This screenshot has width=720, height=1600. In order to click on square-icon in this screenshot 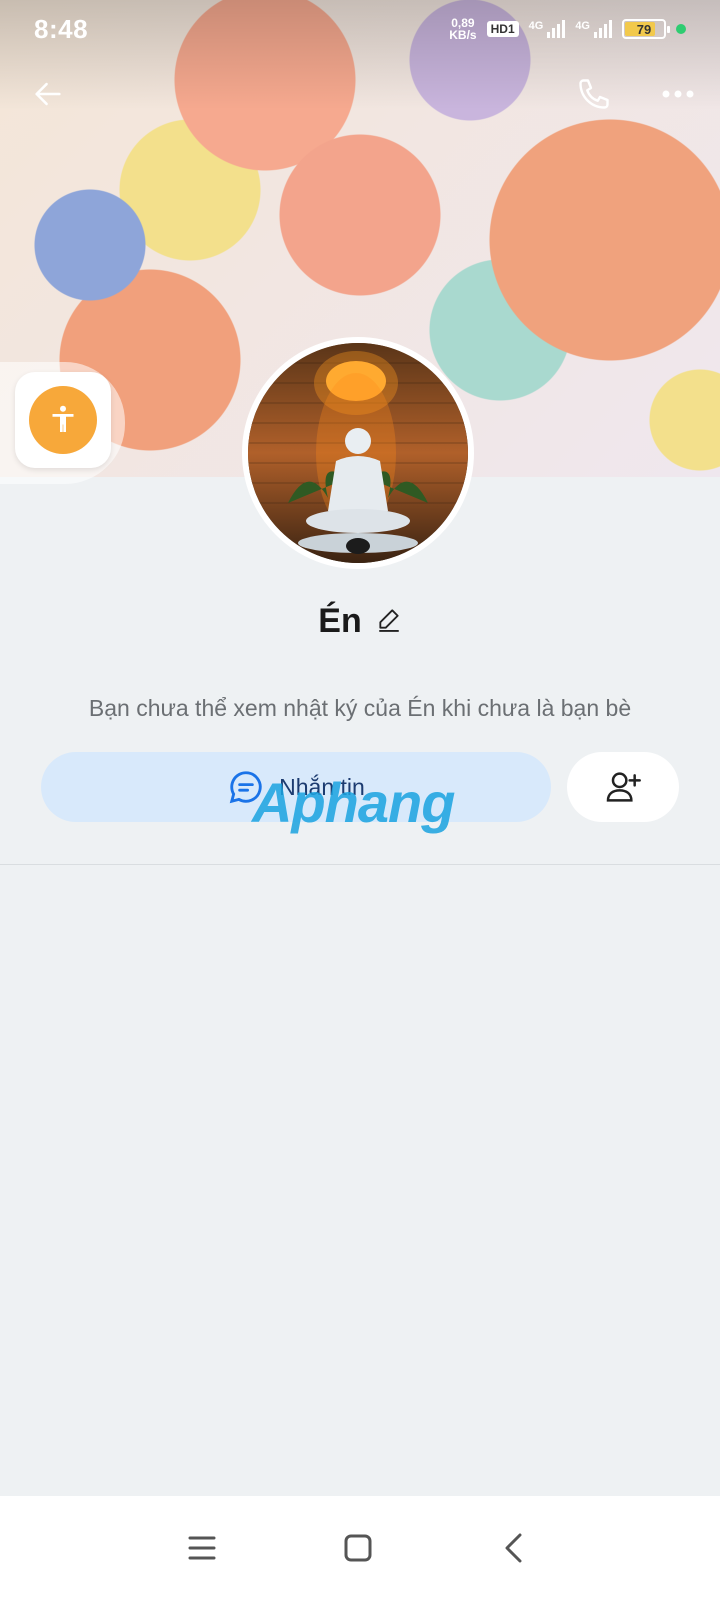, I will do `click(358, 1548)`.